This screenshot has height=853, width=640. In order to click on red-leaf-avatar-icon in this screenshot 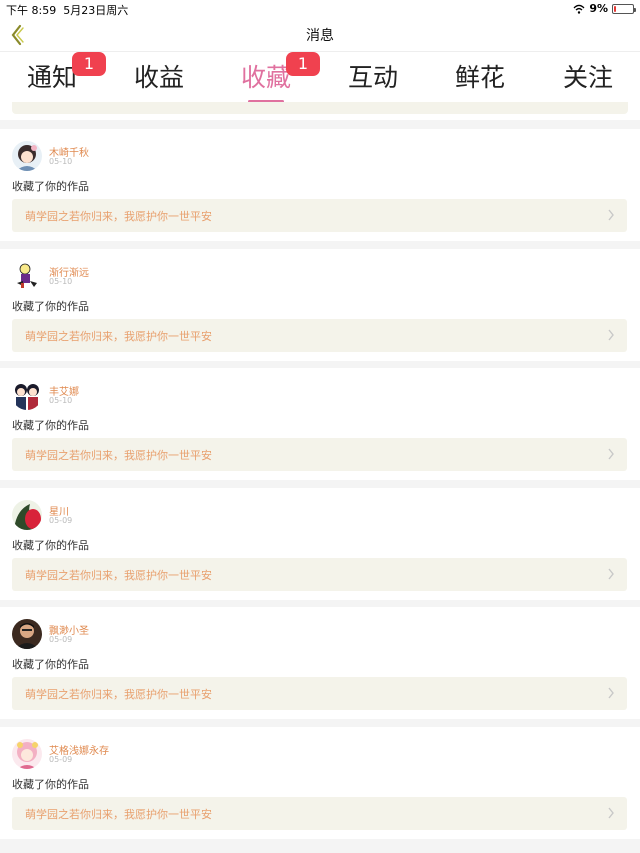, I will do `click(27, 514)`.